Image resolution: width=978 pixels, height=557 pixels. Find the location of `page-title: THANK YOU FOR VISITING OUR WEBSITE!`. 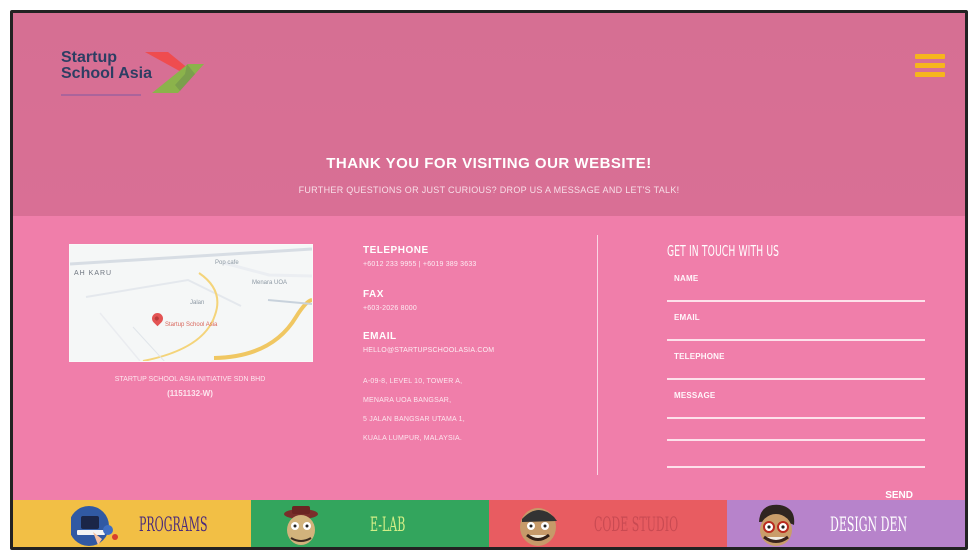

page-title: THANK YOU FOR VISITING OUR WEBSITE! is located at coordinates (489, 163).